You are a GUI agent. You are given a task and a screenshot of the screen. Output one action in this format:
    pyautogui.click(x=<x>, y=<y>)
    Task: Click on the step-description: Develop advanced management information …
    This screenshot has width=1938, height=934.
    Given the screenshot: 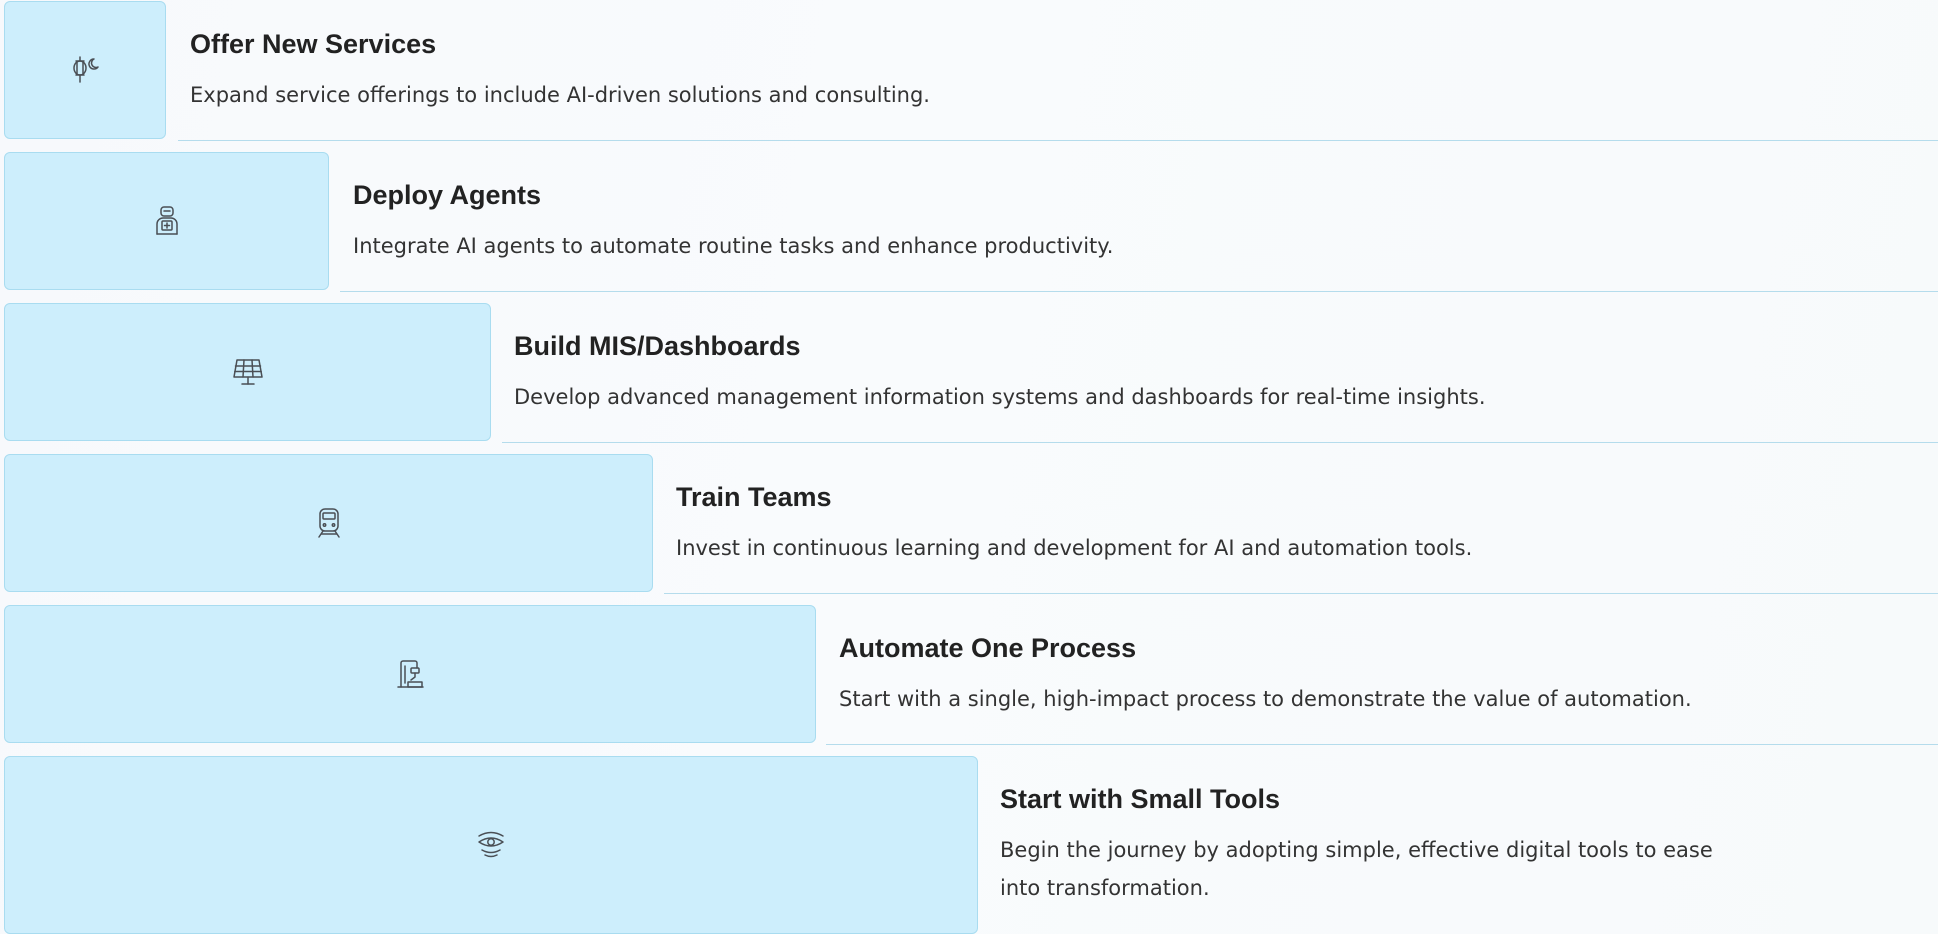 What is the action you would take?
    pyautogui.click(x=1000, y=397)
    